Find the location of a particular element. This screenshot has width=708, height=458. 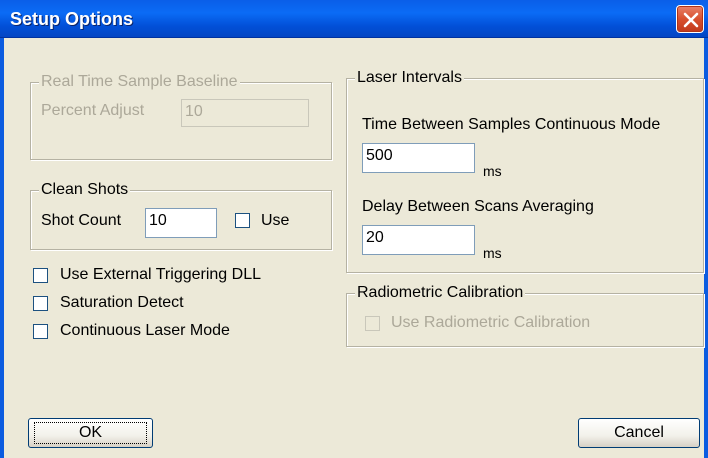

averaging-delay-field: 20 is located at coordinates (418, 240).